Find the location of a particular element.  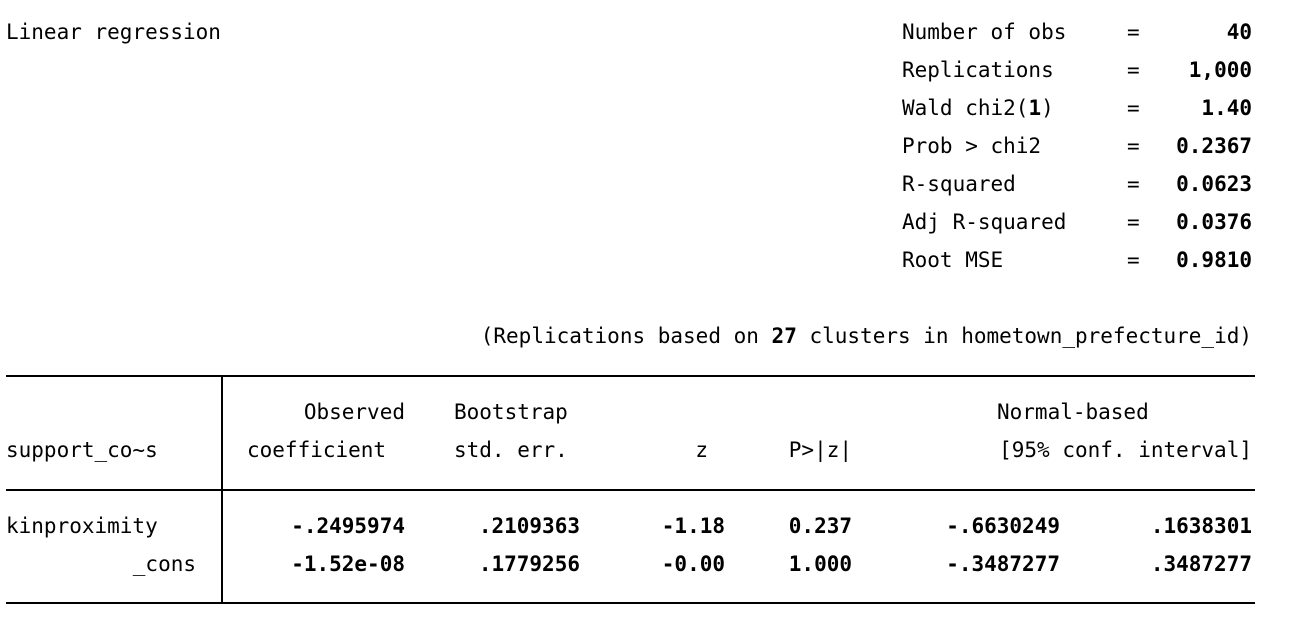

header-conf-interval: [95% conf. interval] is located at coordinates (1125, 450).